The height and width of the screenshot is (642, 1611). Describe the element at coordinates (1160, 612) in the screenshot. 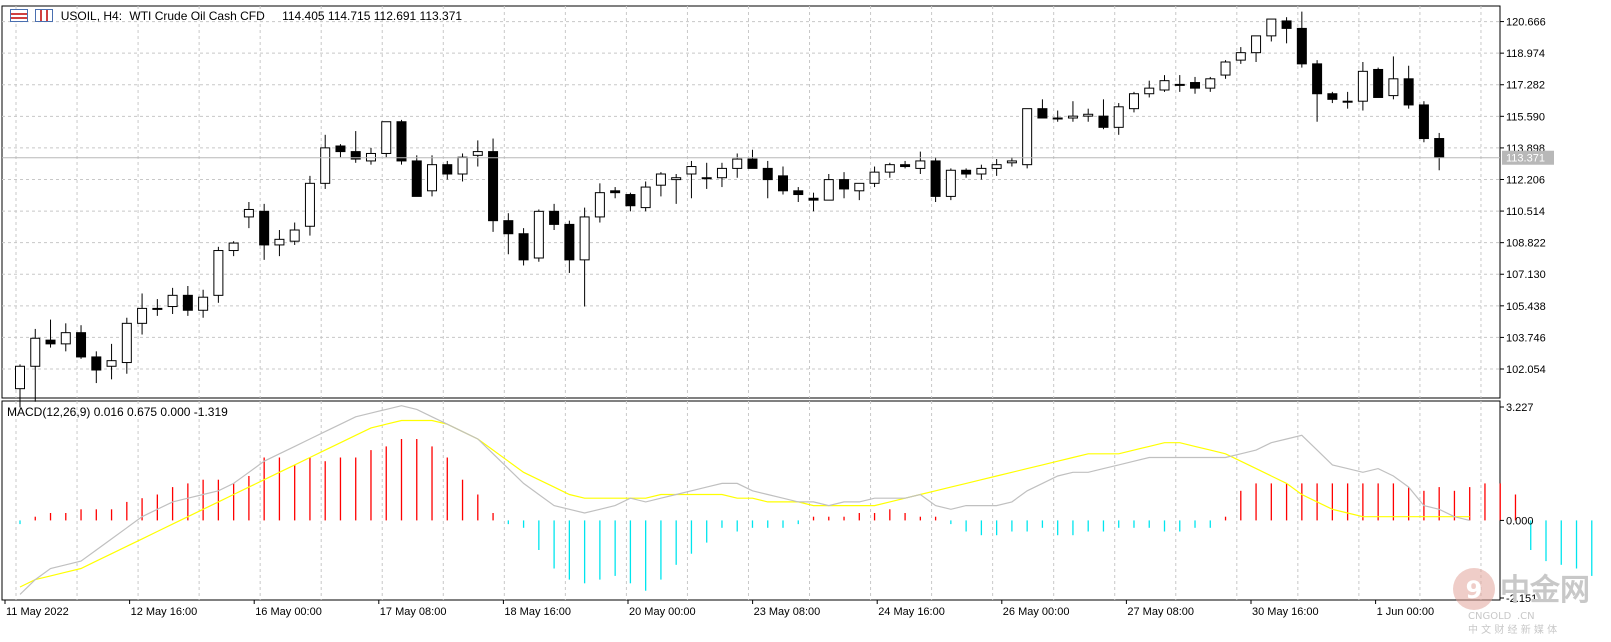

I see `x-tick-label: 27 May 08:00` at that location.